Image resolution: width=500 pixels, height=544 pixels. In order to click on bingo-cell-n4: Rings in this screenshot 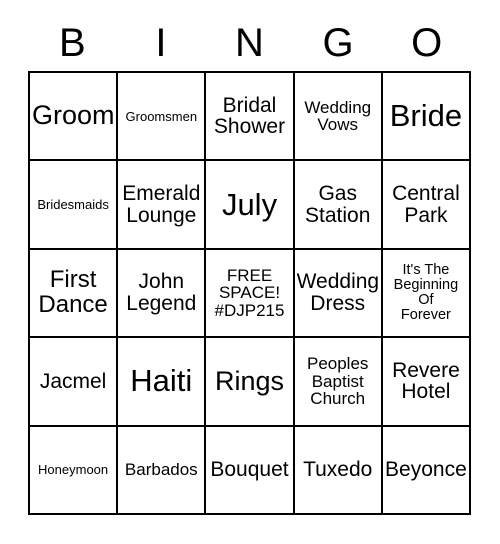, I will do `click(250, 382)`.